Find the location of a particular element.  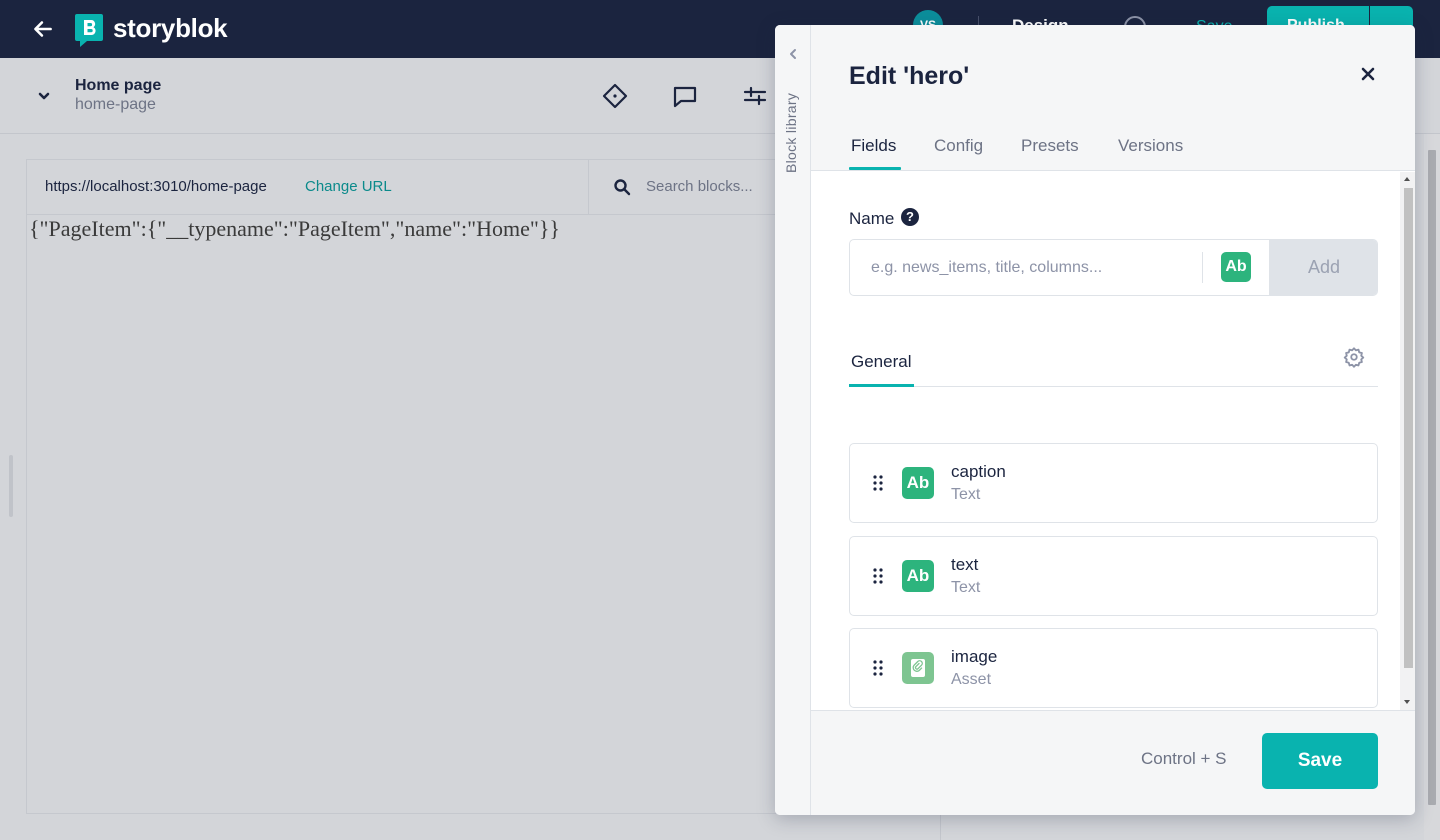

field-type: Asset is located at coordinates (971, 679).